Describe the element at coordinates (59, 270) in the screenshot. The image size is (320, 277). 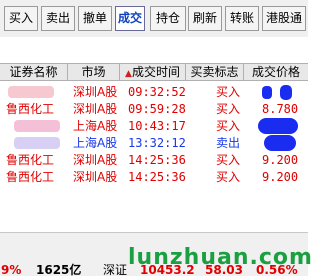
I see `status-volume: 1625亿` at that location.